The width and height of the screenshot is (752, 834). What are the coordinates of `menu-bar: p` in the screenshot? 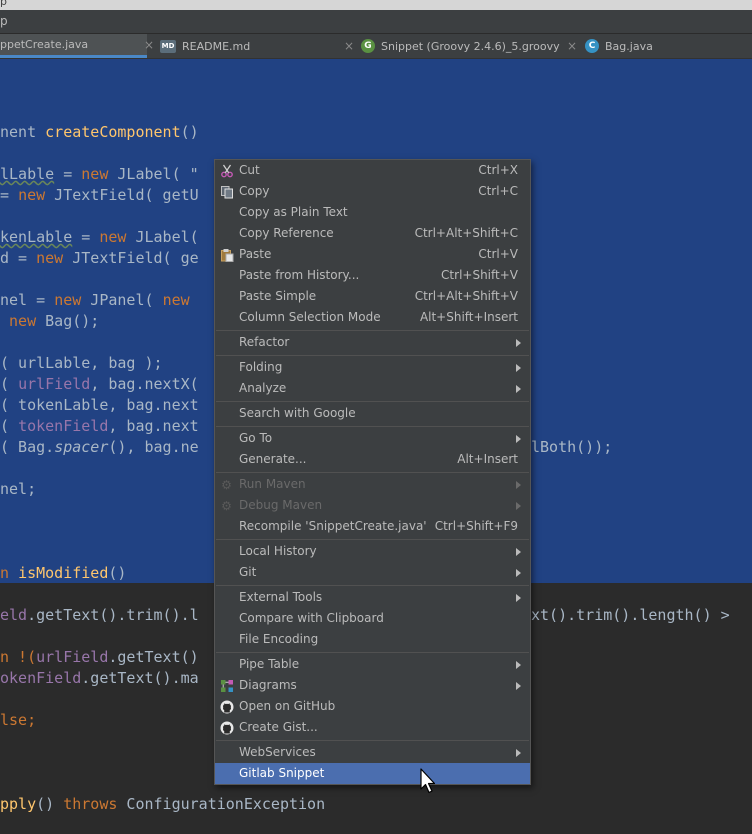 It's located at (376, 22).